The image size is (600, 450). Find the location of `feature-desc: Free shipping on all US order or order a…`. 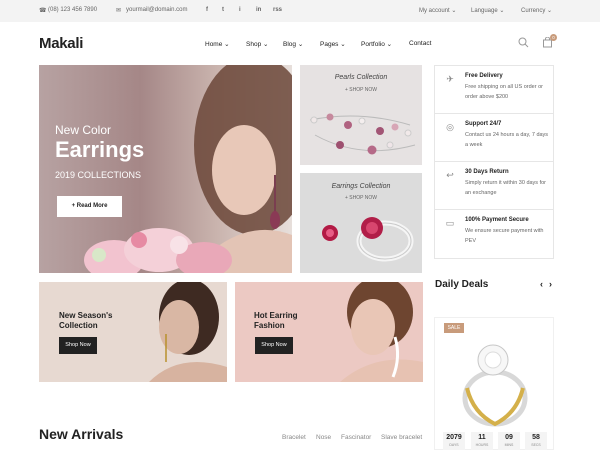

feature-desc: Free shipping on all US order or order a… is located at coordinates (504, 92).